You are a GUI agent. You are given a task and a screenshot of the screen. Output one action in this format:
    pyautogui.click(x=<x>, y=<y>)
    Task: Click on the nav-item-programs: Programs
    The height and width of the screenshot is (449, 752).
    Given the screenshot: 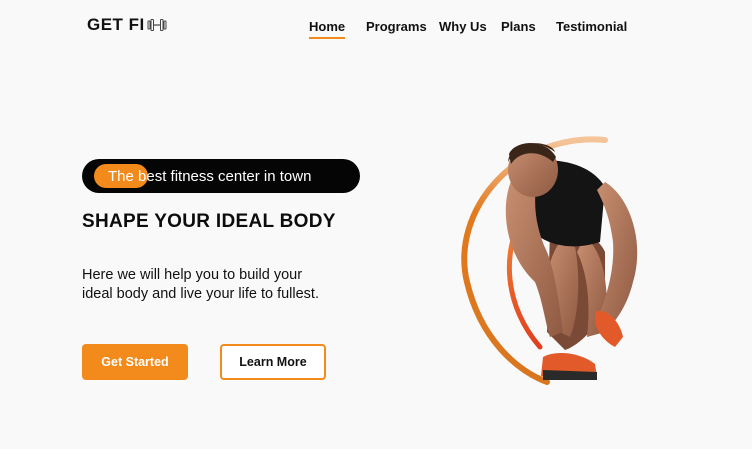 What is the action you would take?
    pyautogui.click(x=396, y=26)
    